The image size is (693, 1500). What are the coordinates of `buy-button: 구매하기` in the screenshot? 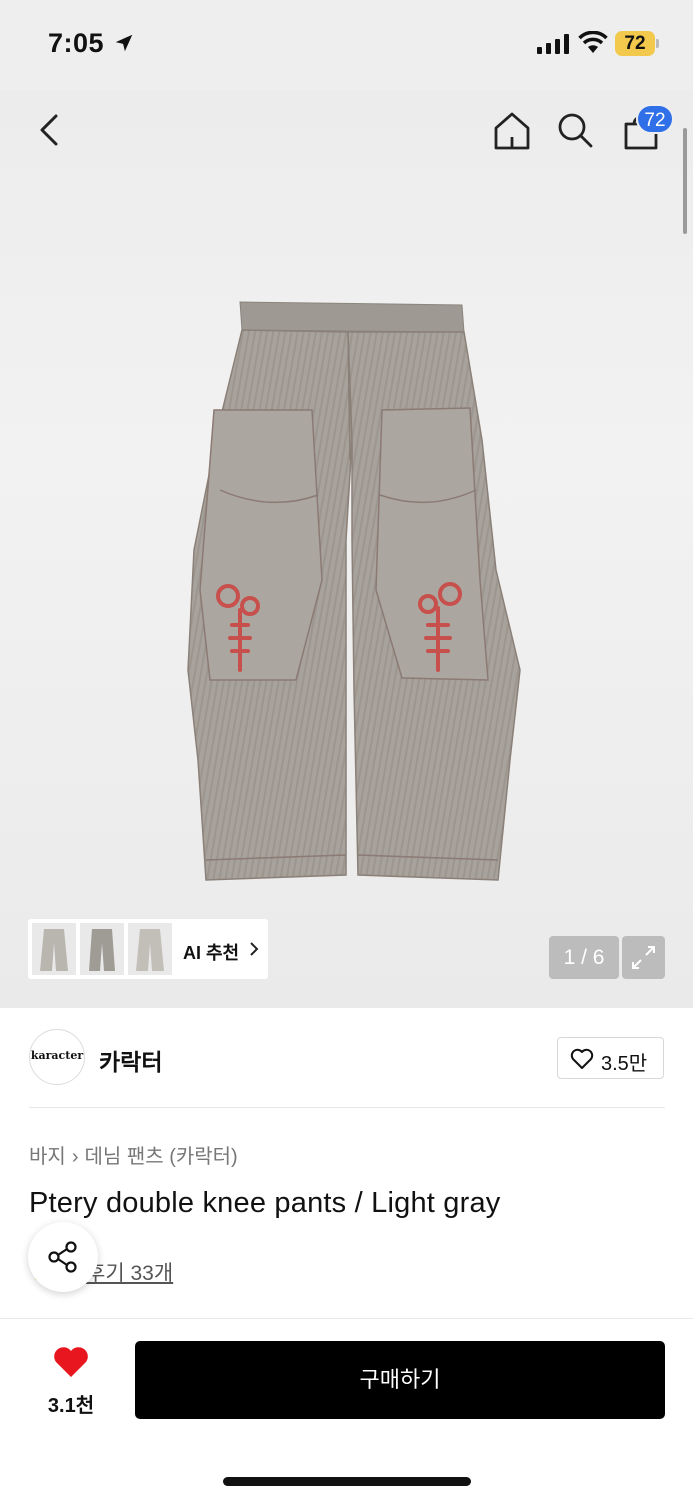 It's located at (400, 1380).